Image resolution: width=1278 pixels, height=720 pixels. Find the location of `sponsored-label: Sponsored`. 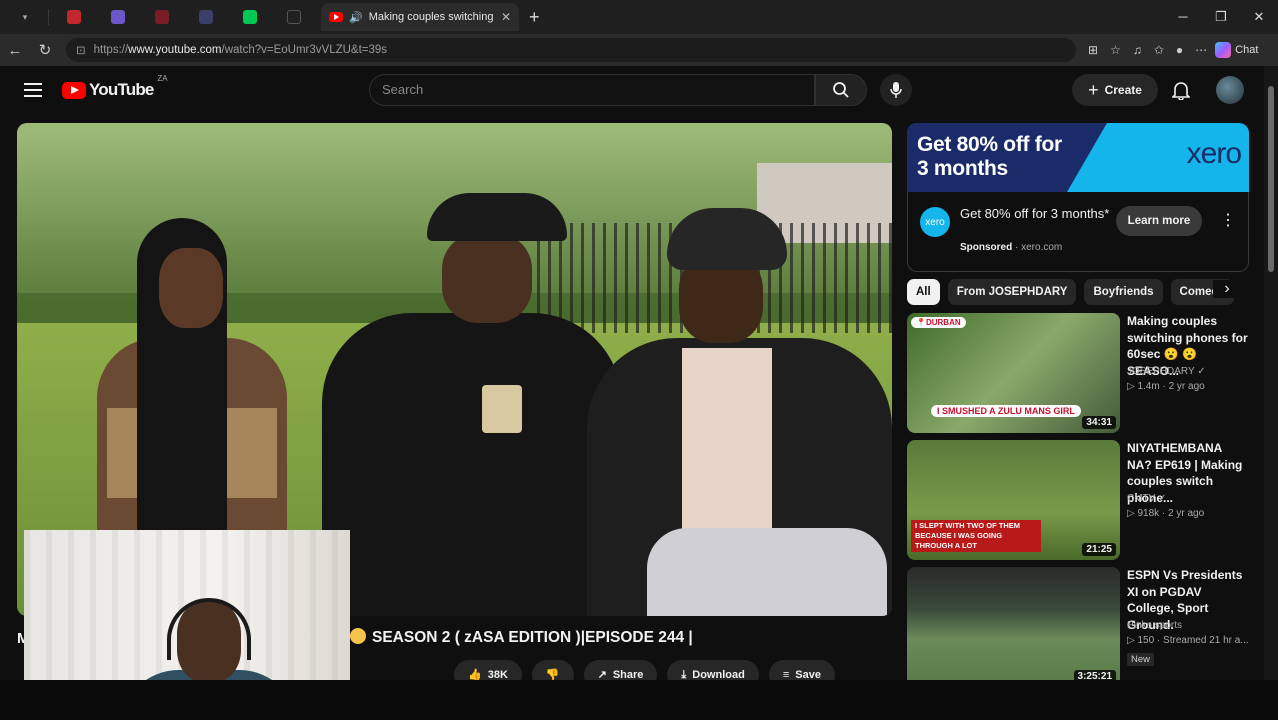

sponsored-label: Sponsored is located at coordinates (986, 247).